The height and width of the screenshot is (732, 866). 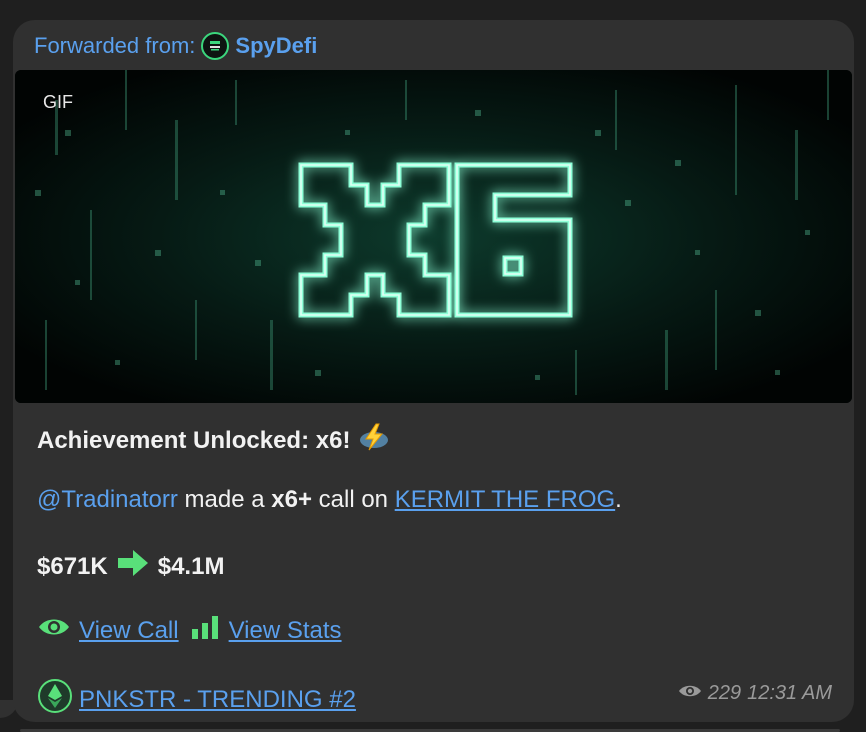 I want to click on price-from: $671K, so click(x=72, y=566).